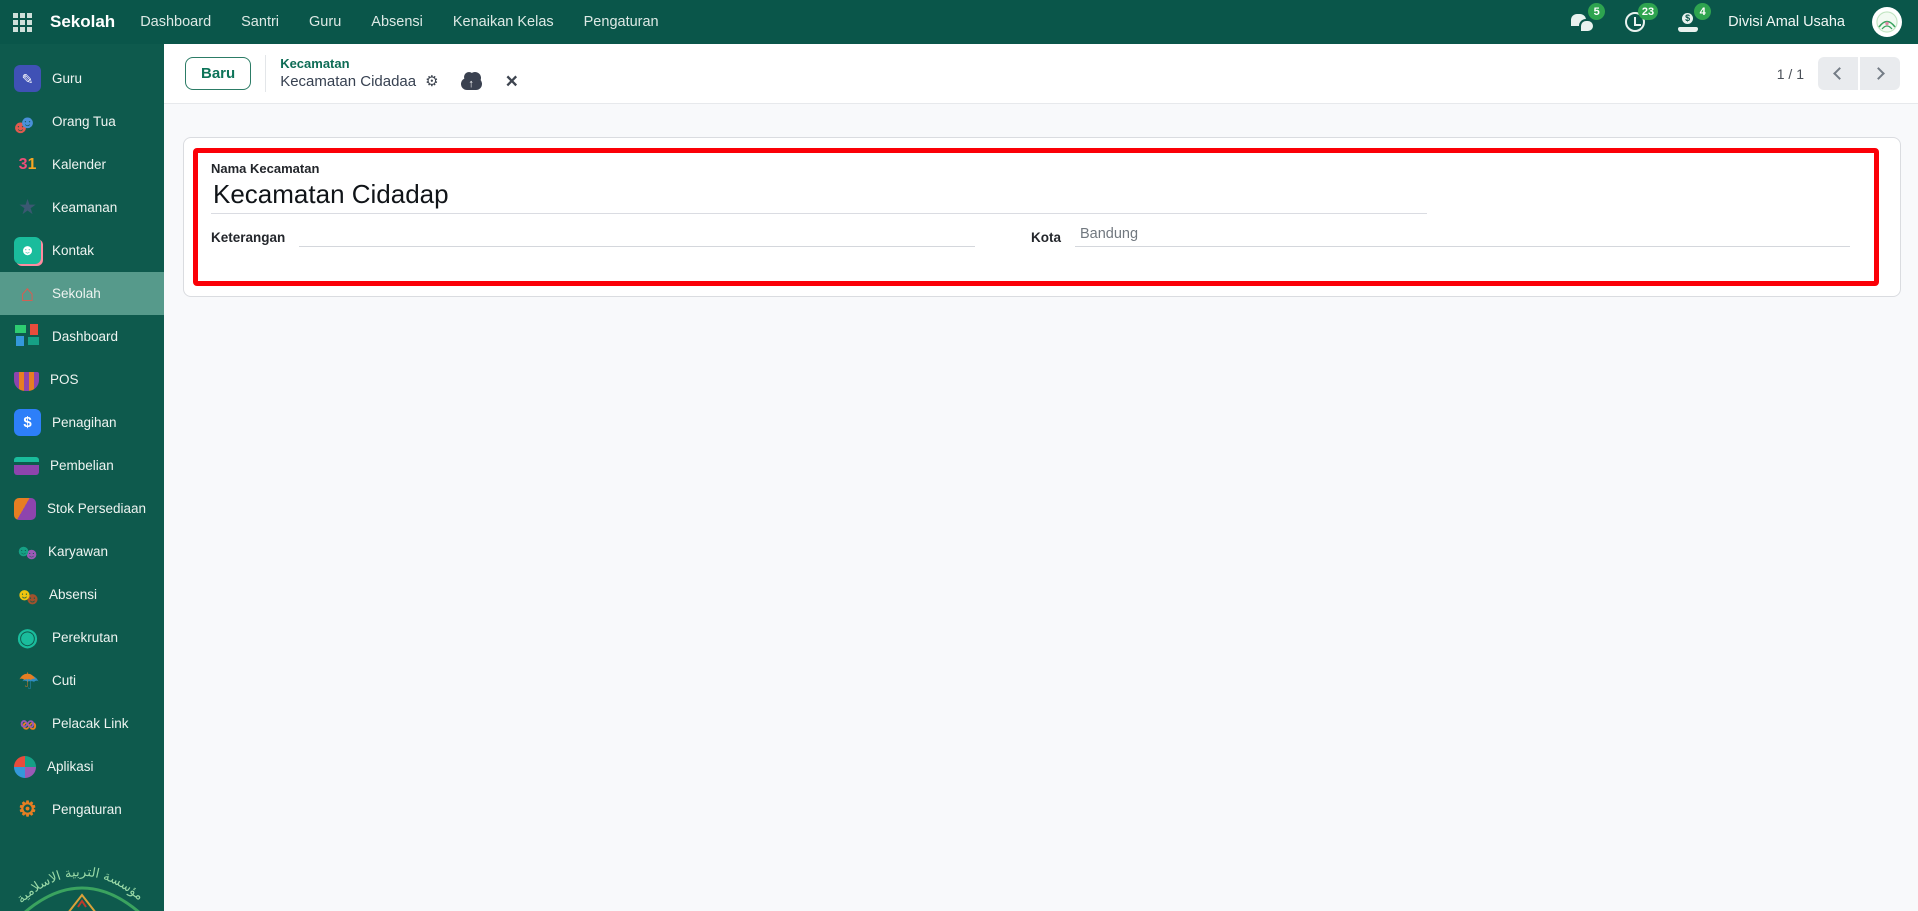 This screenshot has height=911, width=1918. I want to click on pos-app-icon, so click(26, 381).